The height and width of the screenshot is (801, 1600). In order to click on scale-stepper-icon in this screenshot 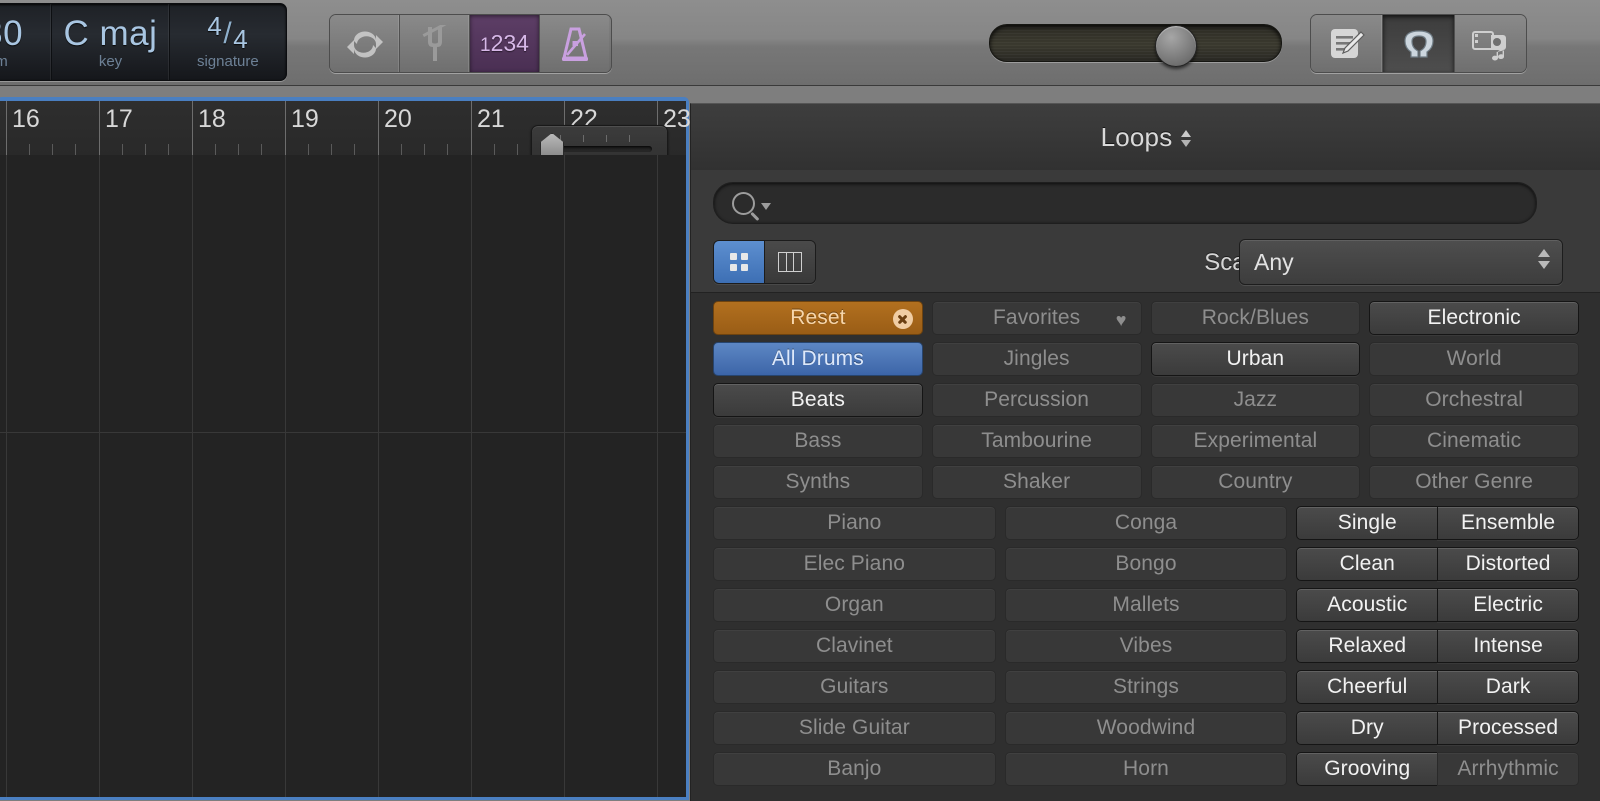, I will do `click(1544, 259)`.